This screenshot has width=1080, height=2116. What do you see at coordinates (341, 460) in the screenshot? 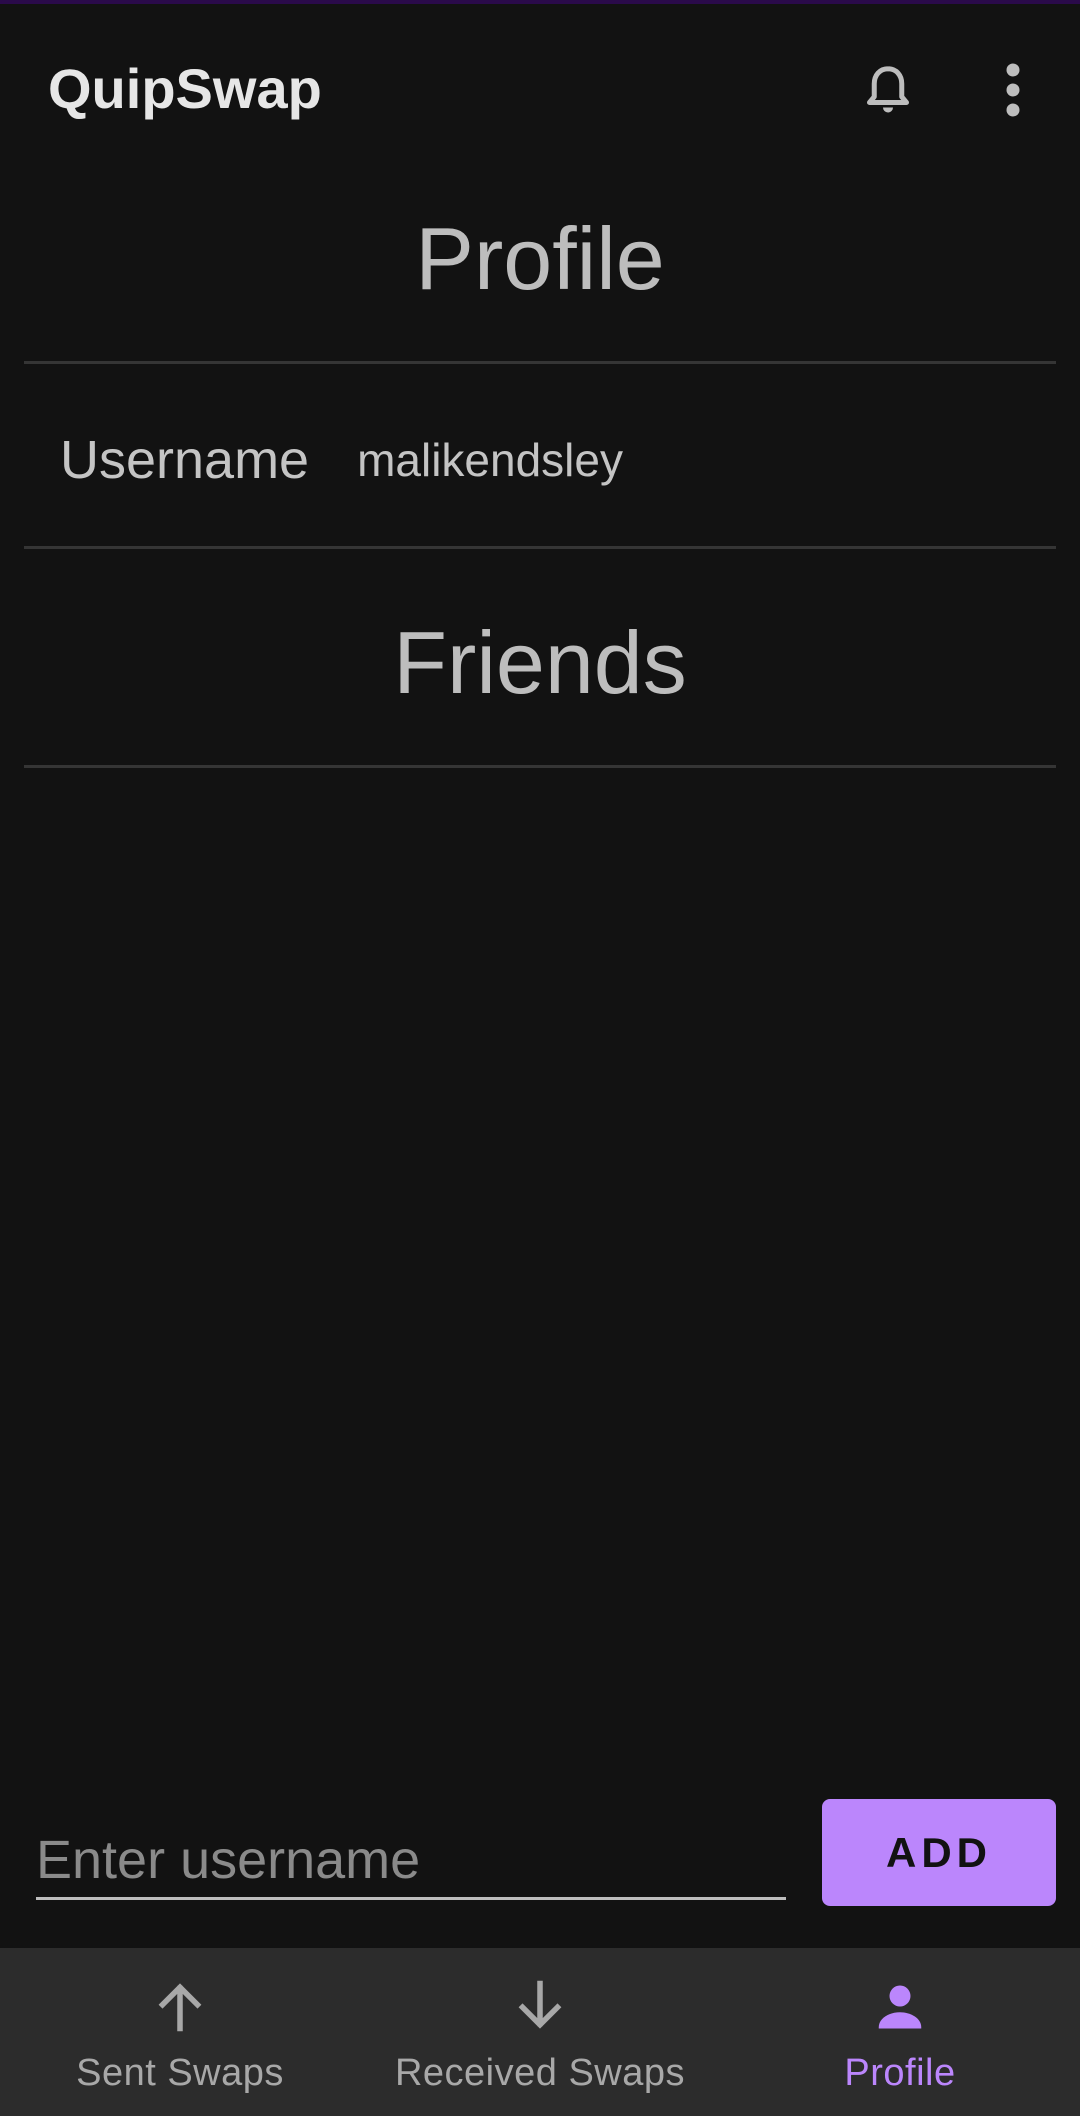
I see `username-row: Username malikendsley` at bounding box center [341, 460].